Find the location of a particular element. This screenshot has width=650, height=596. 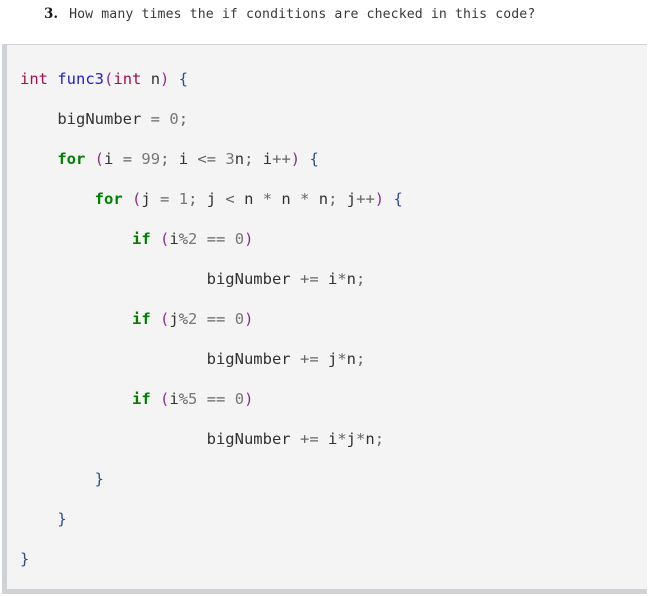

code-line: for (j = 1; j < n * n * n; j++) { is located at coordinates (327, 199).